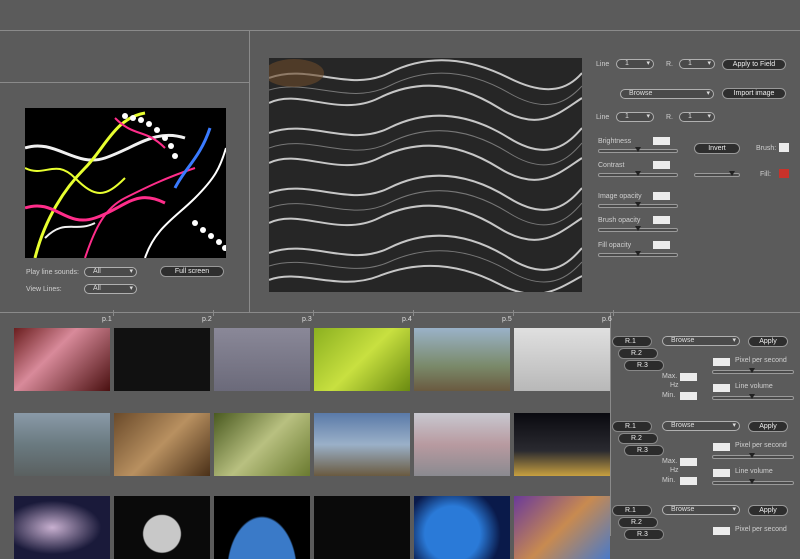 This screenshot has height=559, width=800. What do you see at coordinates (669, 64) in the screenshot?
I see `r-label: R.` at bounding box center [669, 64].